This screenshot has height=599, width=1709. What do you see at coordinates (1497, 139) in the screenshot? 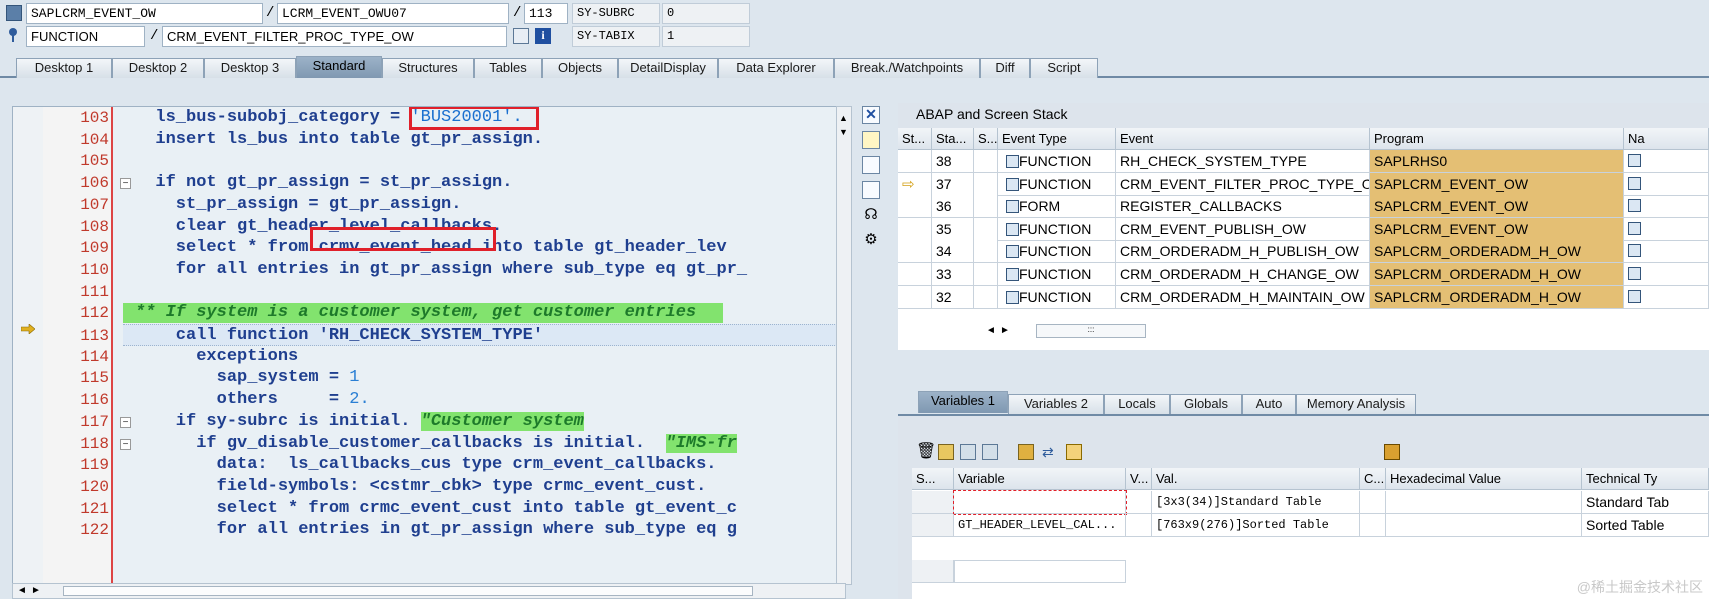
I see `stack-column-header: Program` at bounding box center [1497, 139].